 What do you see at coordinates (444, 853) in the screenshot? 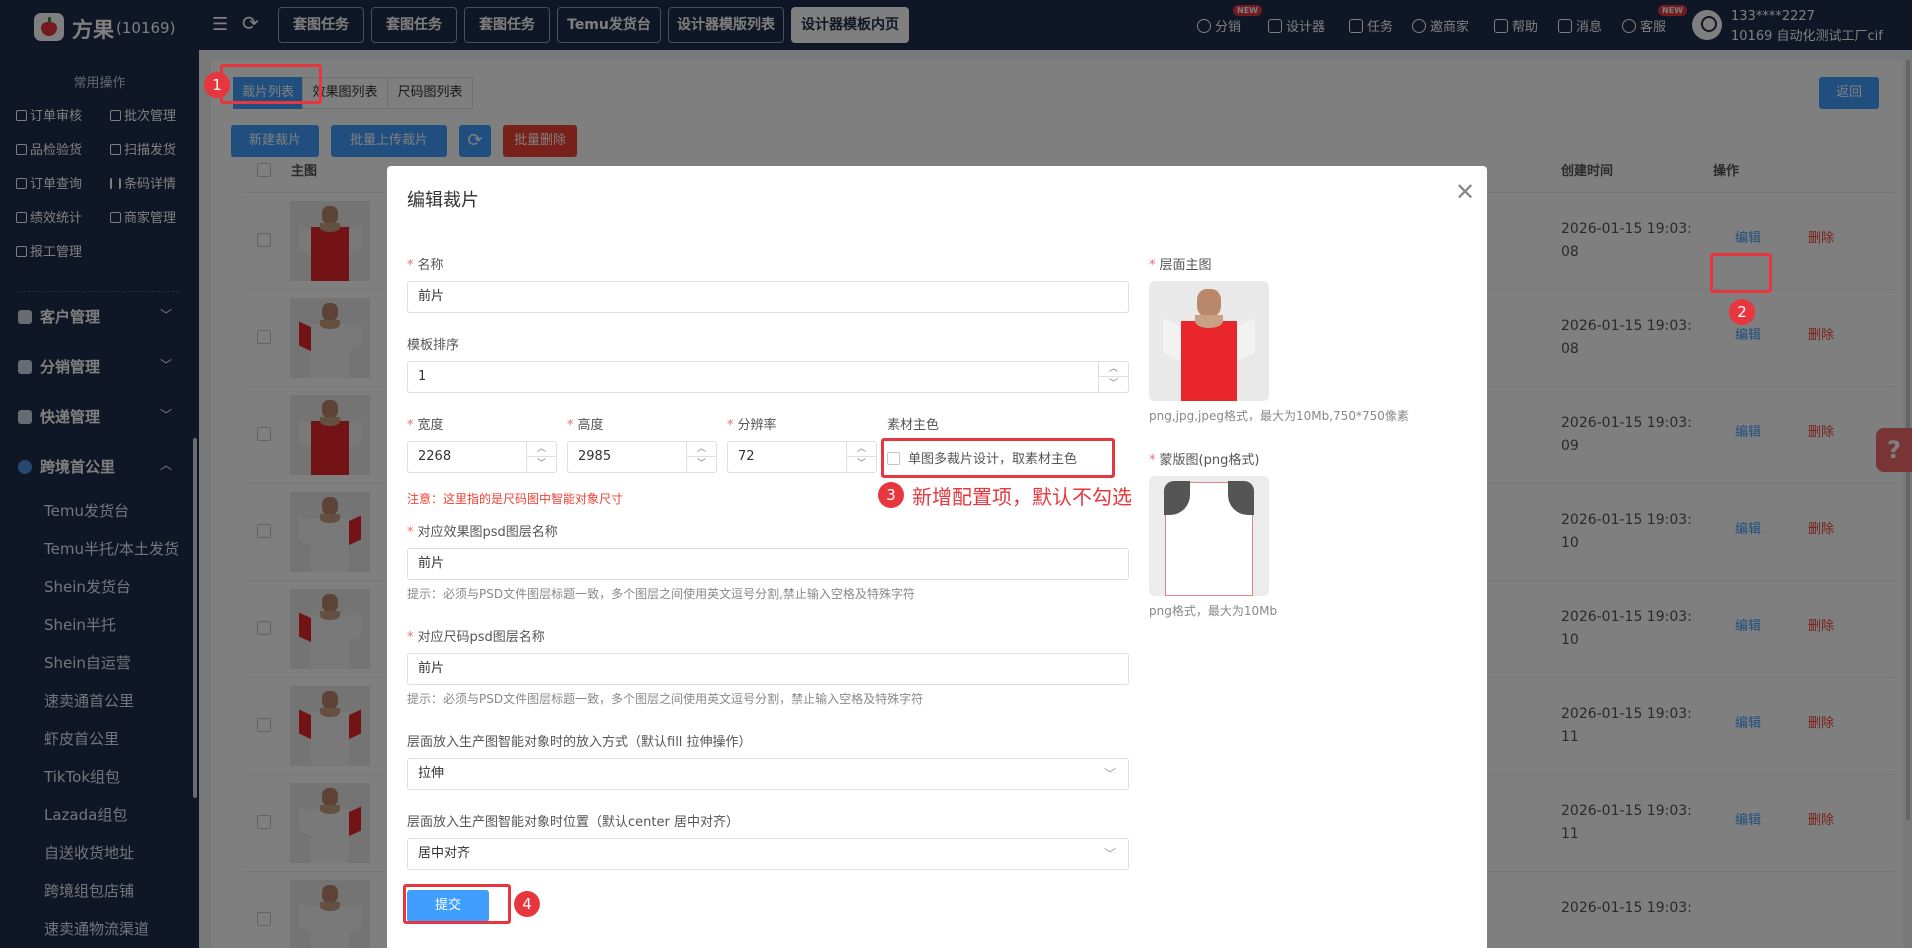
I see `position-value: 居中对齐` at bounding box center [444, 853].